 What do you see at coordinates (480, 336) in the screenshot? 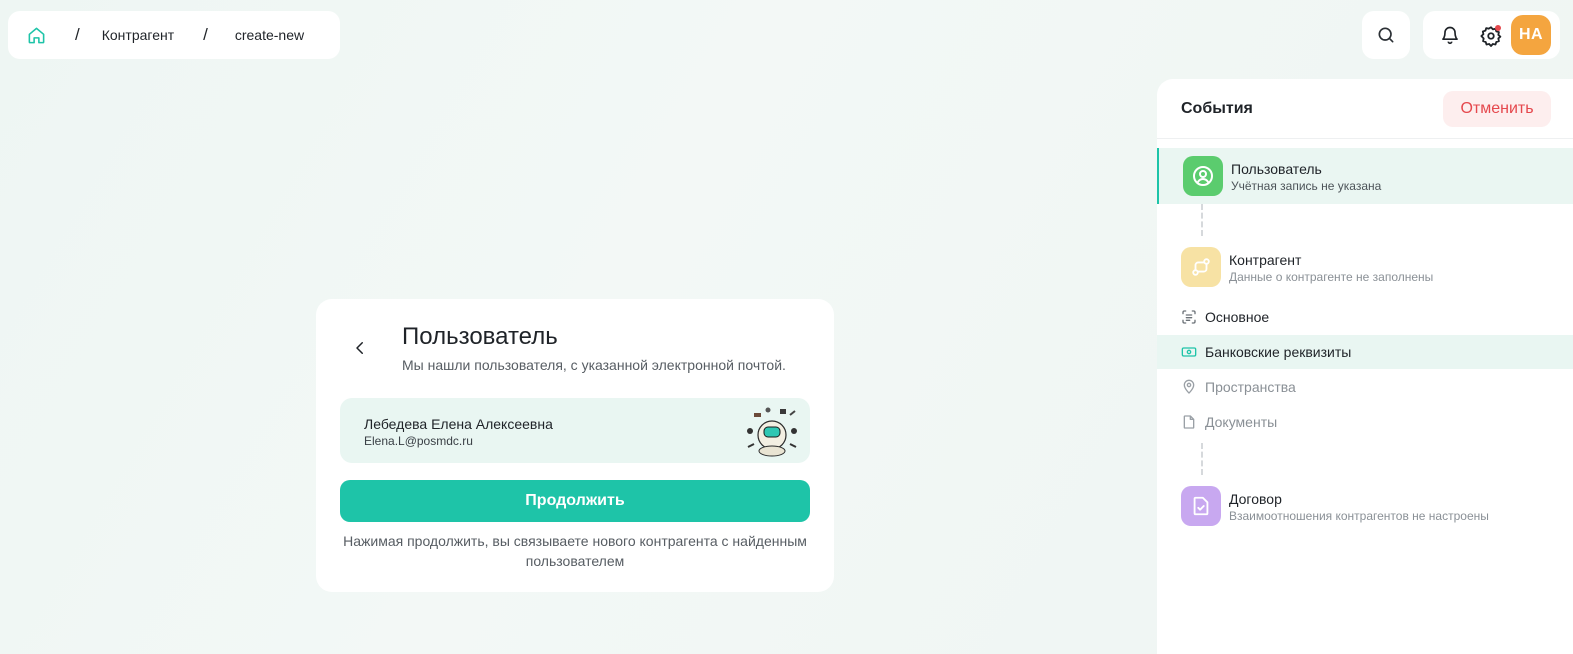
I see `card-title: Пользователь` at bounding box center [480, 336].